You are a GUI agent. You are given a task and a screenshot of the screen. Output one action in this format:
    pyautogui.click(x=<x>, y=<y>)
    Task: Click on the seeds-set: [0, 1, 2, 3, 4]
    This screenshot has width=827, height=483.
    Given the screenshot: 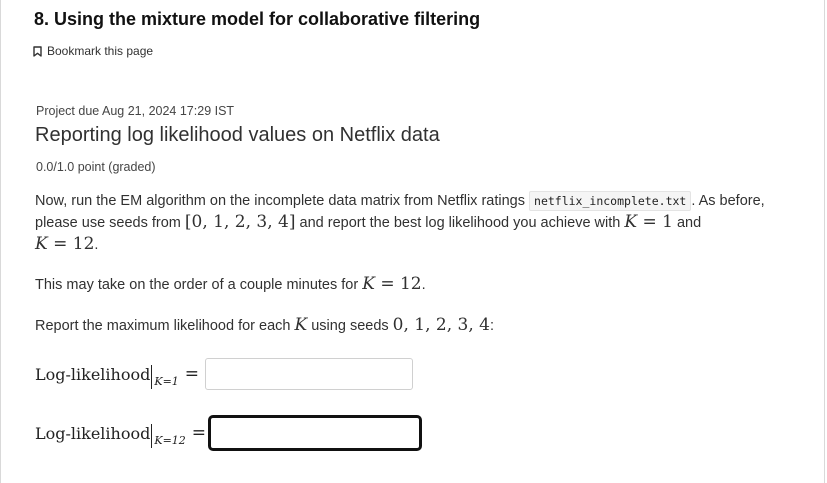 What is the action you would take?
    pyautogui.click(x=240, y=222)
    